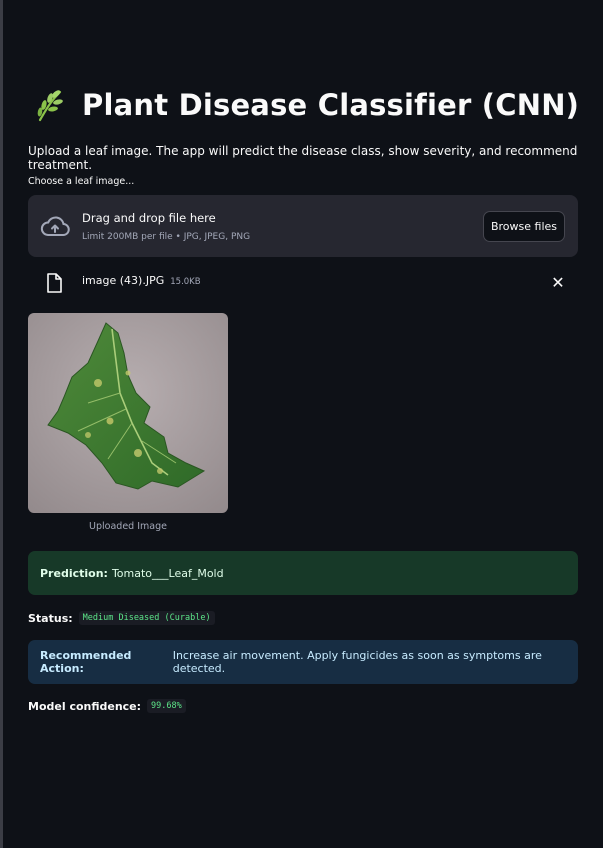 This screenshot has height=848, width=603. Describe the element at coordinates (331, 105) in the screenshot. I see `page-title: Plant Disease Classifier (CNN)` at that location.